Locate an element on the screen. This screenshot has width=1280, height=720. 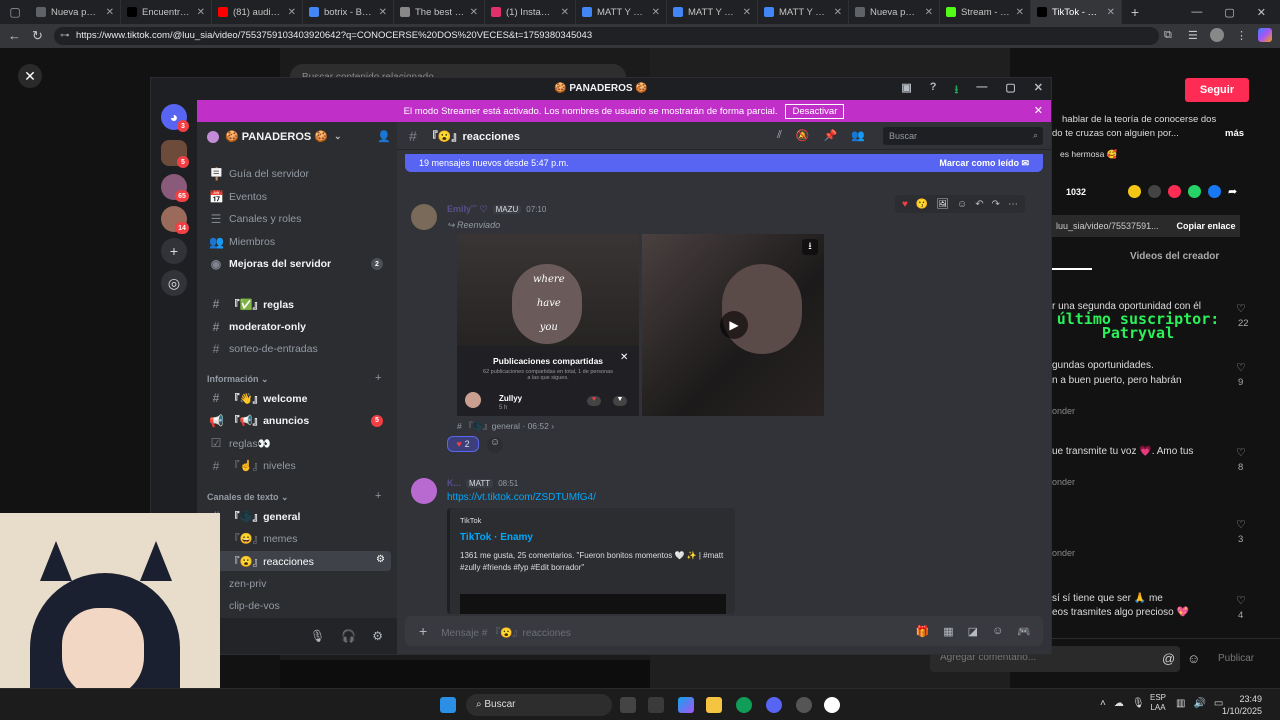
sidebar-channel: # 『👋』welcome is located at coordinates (298, 398).